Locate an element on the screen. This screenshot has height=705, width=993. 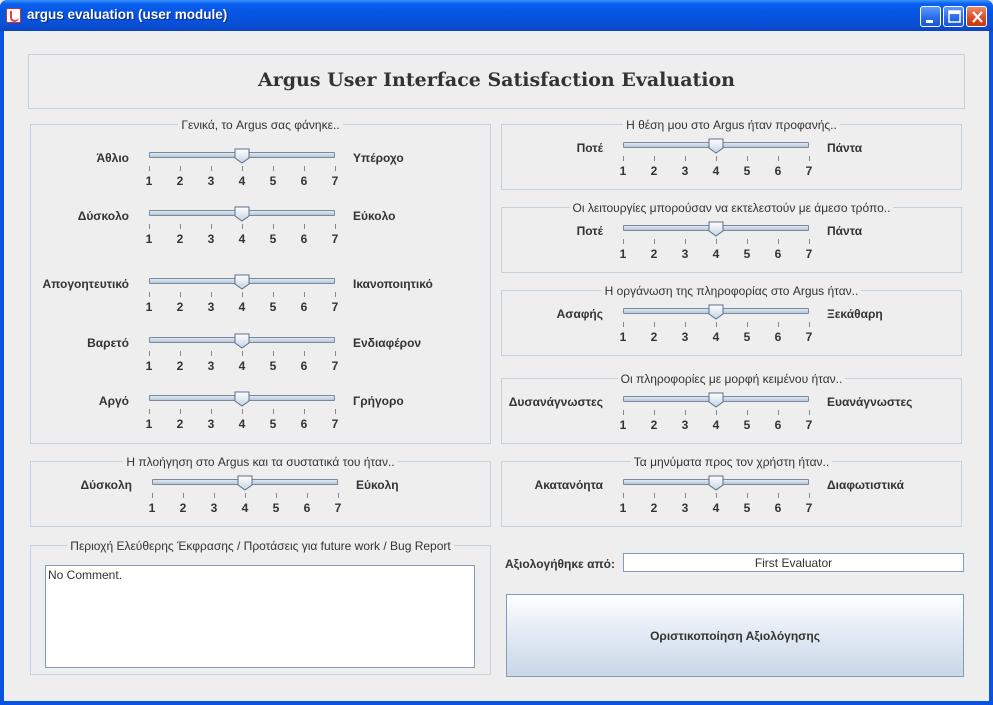
group-legend: Γενικά, το Argus σας φάνηκε.. is located at coordinates (260, 125).